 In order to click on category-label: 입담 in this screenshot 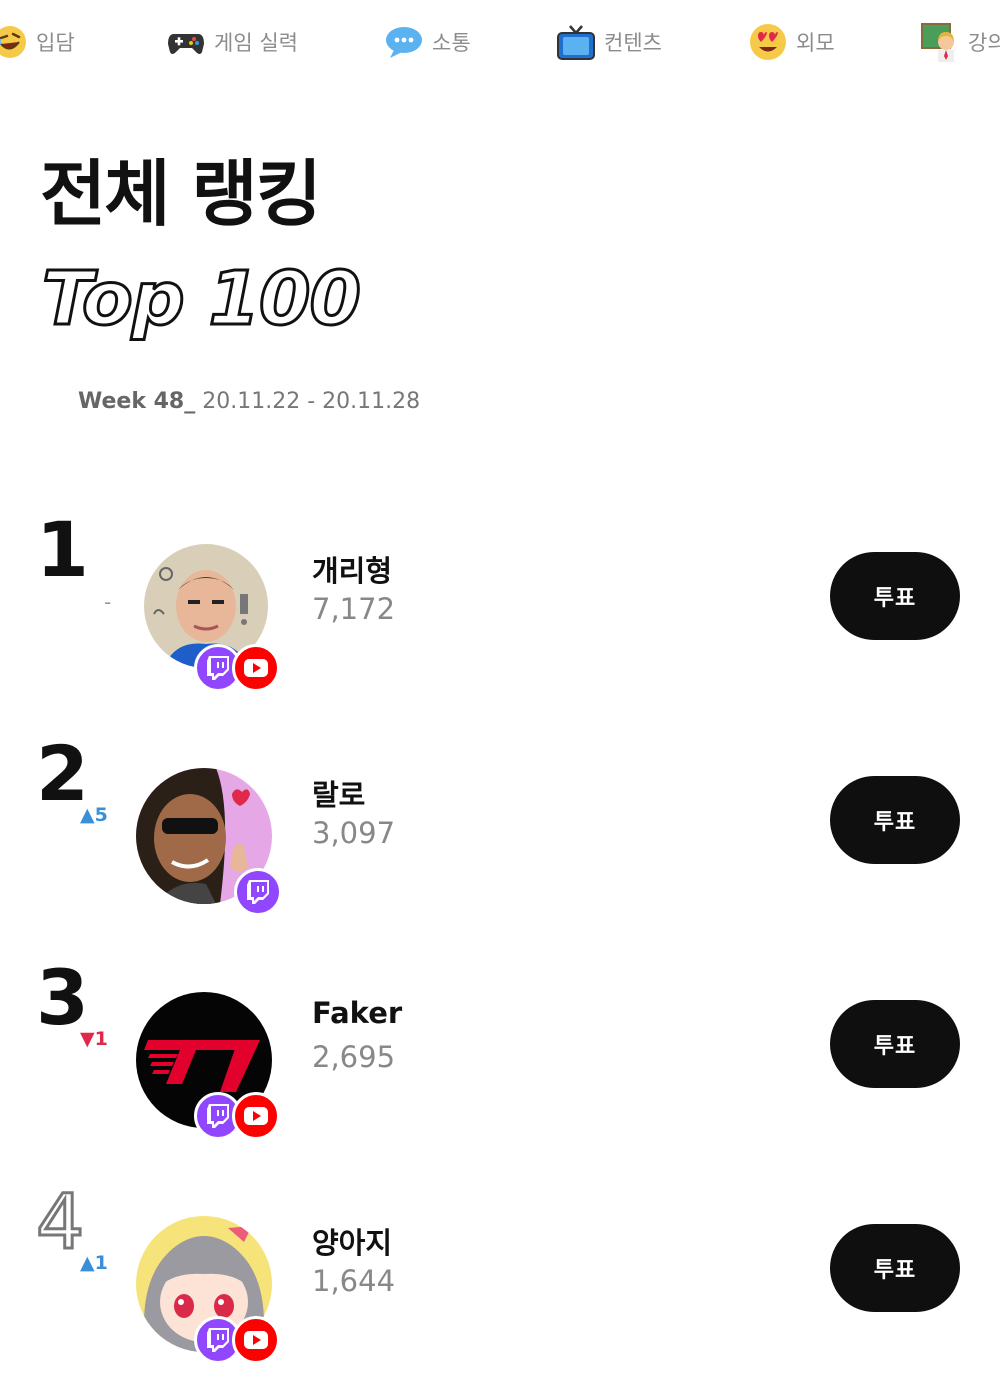, I will do `click(55, 43)`.